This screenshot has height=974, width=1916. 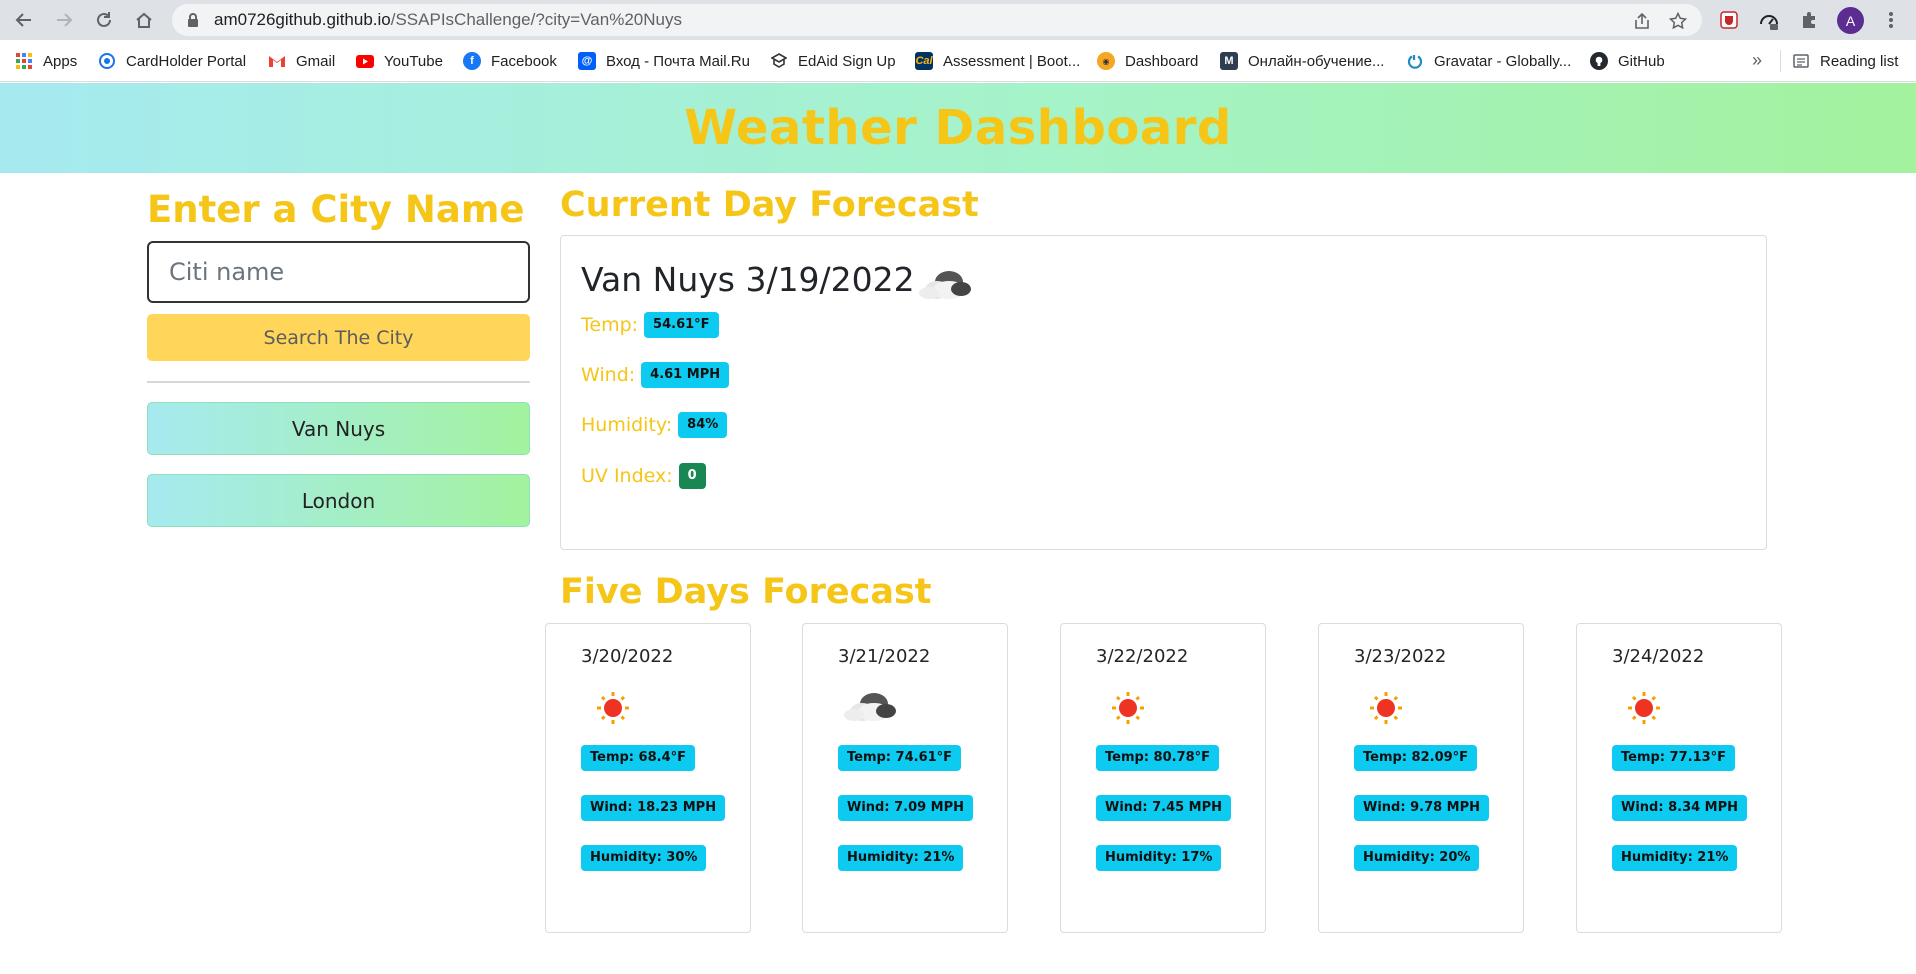 I want to click on lock-icon, so click(x=193, y=22).